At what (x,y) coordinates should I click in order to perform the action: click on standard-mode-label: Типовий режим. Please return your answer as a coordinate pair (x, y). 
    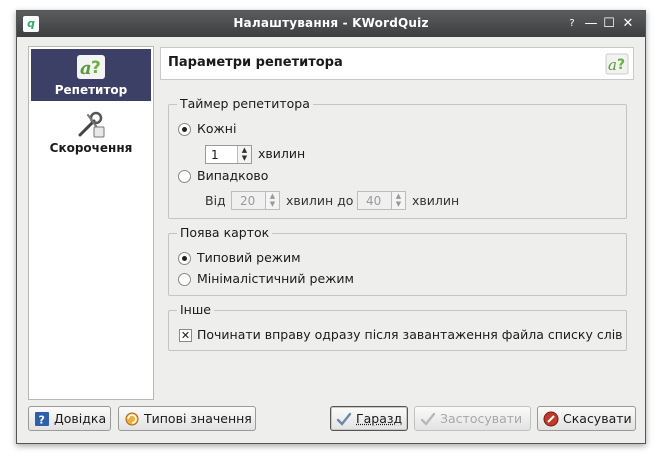
    Looking at the image, I should click on (249, 257).